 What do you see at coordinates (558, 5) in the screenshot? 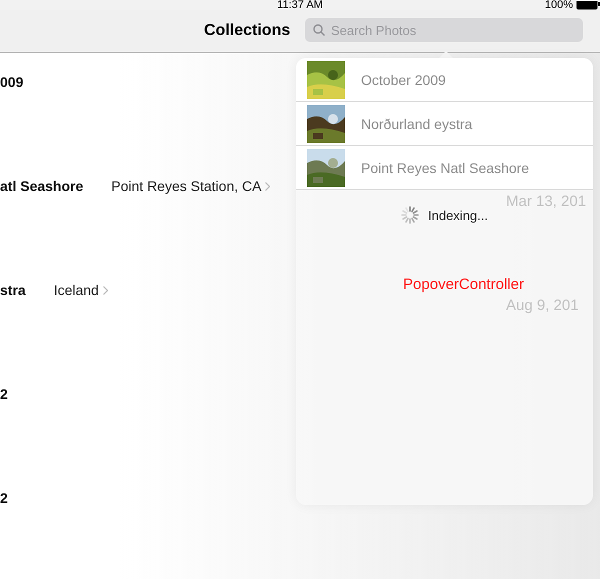
I see `battery-percent: 100%` at bounding box center [558, 5].